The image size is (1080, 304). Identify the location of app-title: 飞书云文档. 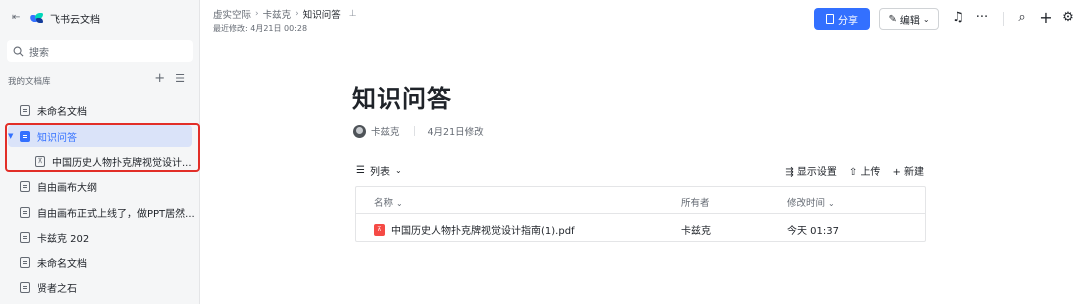
(75, 20).